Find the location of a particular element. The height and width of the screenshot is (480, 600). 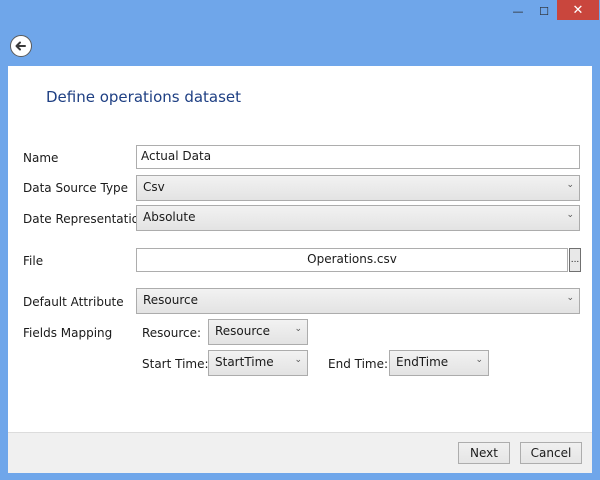

data-source-type-value: Csv is located at coordinates (154, 187).